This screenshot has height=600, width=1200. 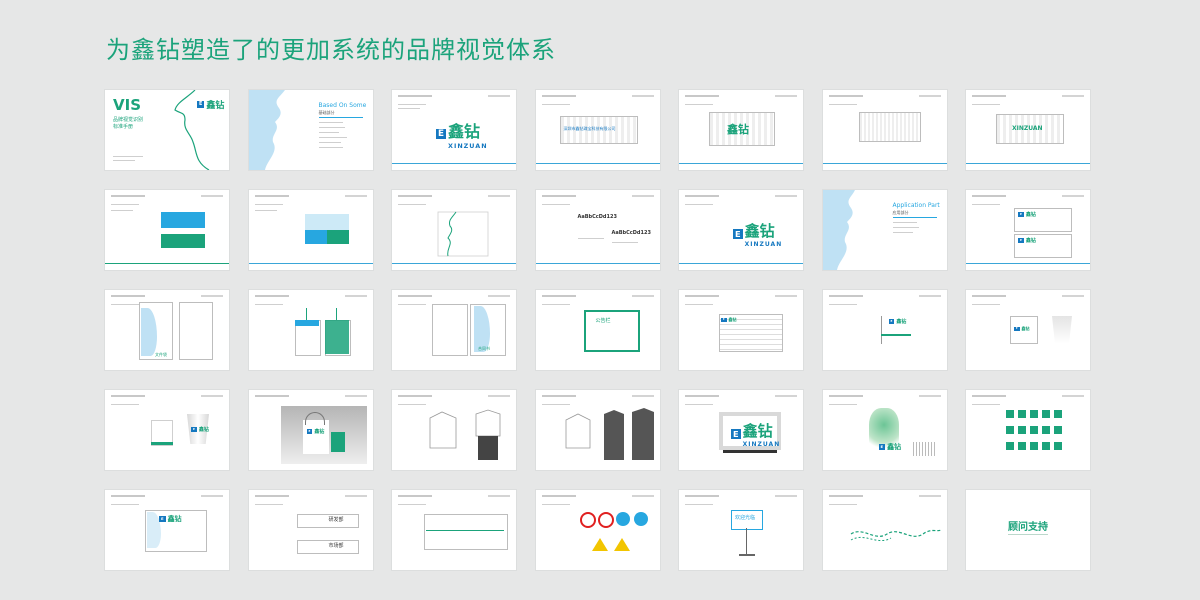 I want to click on cover-subtitle-1: 品牌视觉识别, so click(x=128, y=120).